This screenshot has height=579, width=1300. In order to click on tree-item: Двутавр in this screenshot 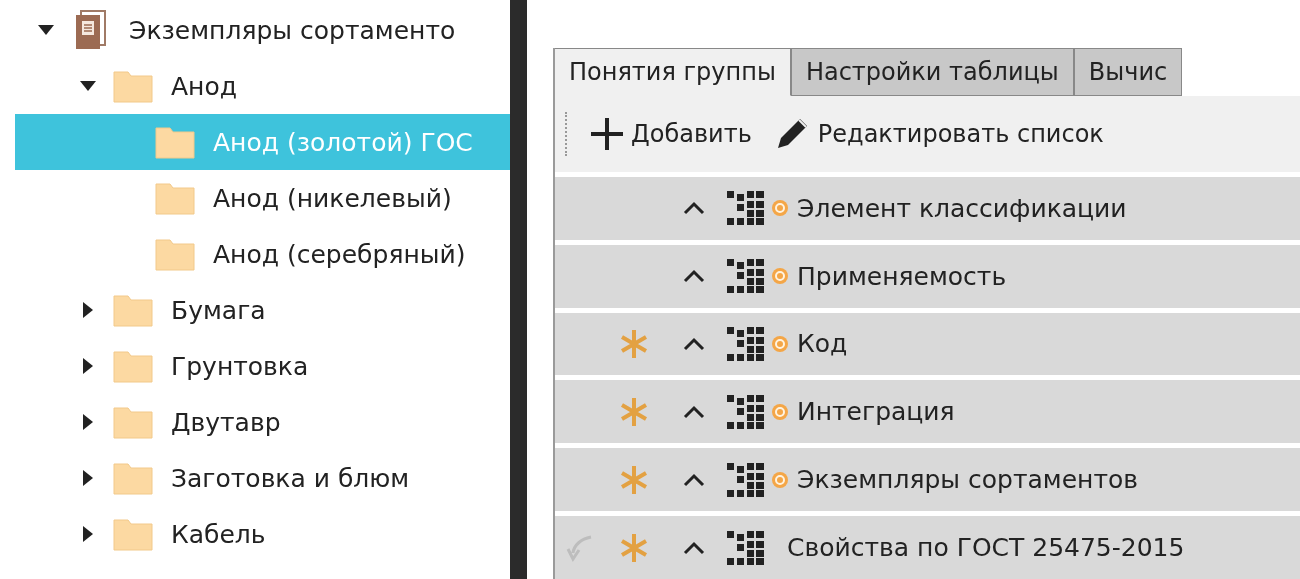, I will do `click(262, 422)`.